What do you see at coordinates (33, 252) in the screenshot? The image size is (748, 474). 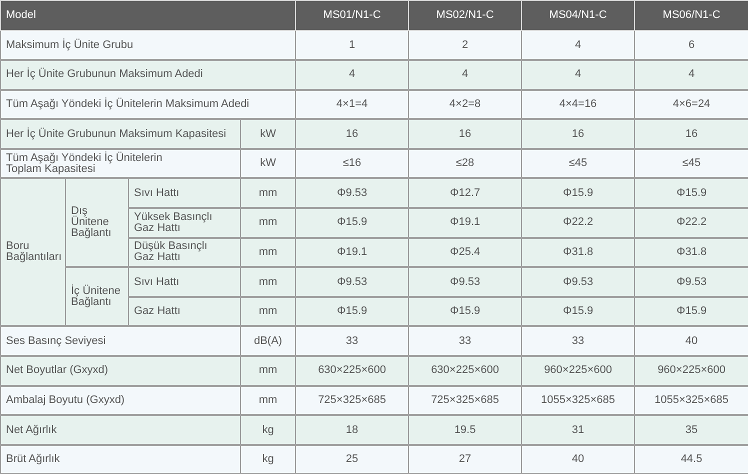 I see `group-label: Boru Bağlantıları` at bounding box center [33, 252].